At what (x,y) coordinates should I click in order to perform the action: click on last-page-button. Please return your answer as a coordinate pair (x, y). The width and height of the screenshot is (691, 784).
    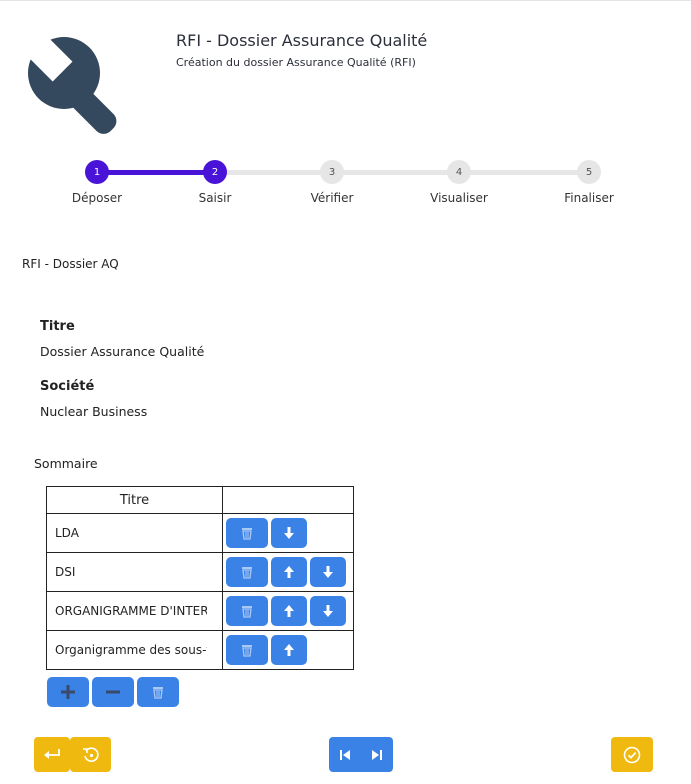
    Looking at the image, I should click on (377, 754).